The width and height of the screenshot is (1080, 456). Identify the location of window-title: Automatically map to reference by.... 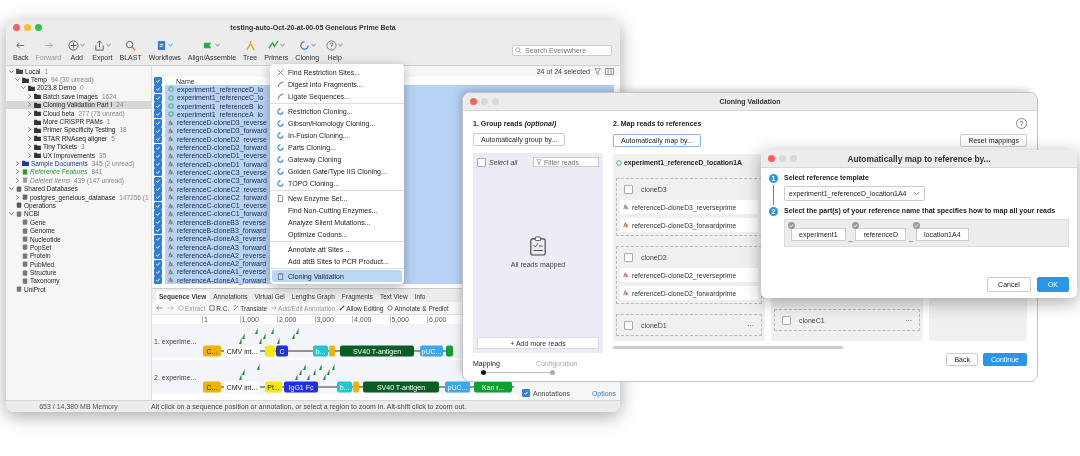
(919, 158).